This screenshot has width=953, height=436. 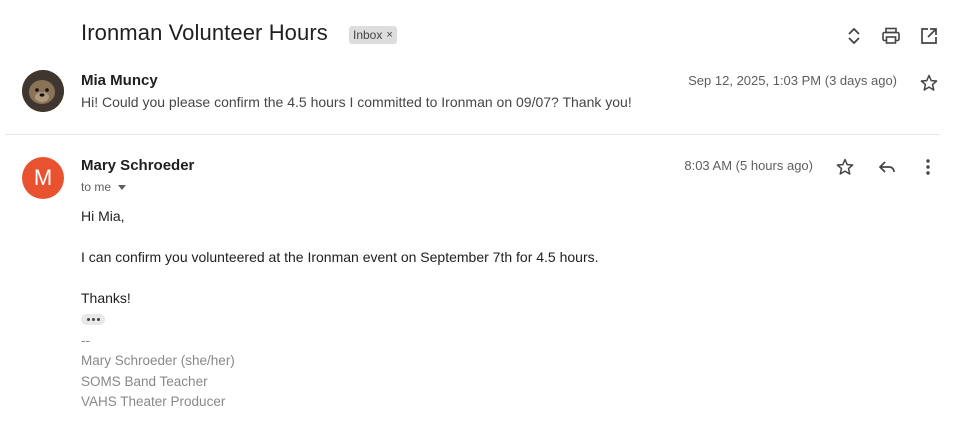 I want to click on sender-avatar-photo, so click(x=43, y=91).